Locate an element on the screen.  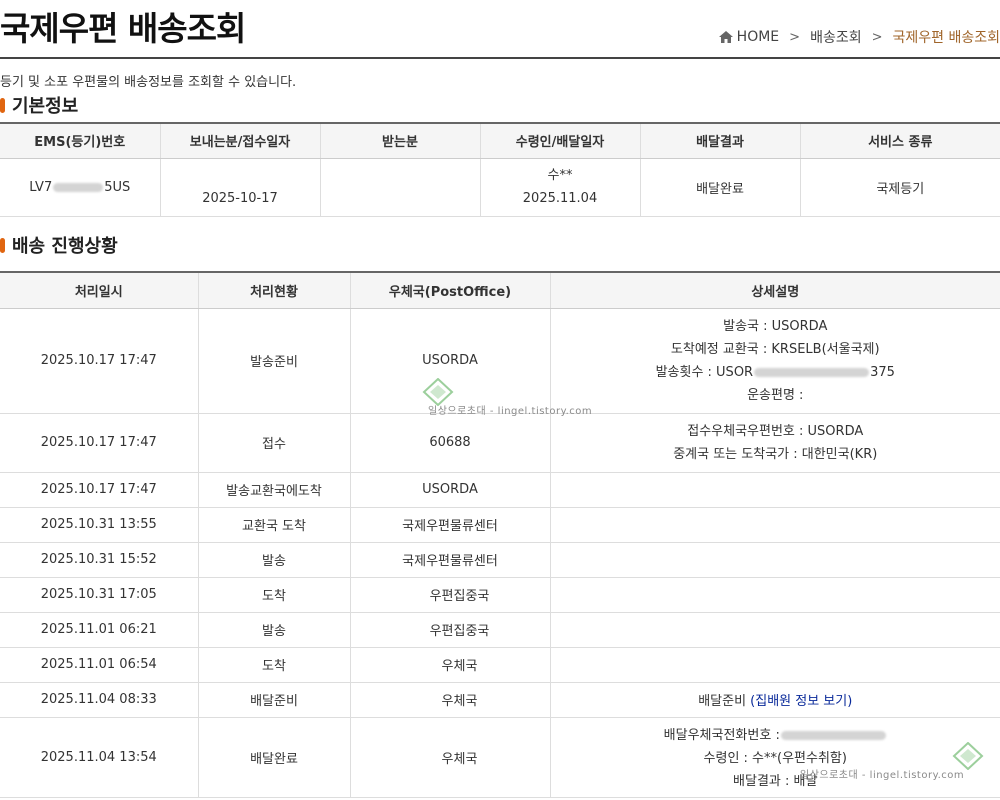
tracking-number-cell: LV7 5US is located at coordinates (80, 187).